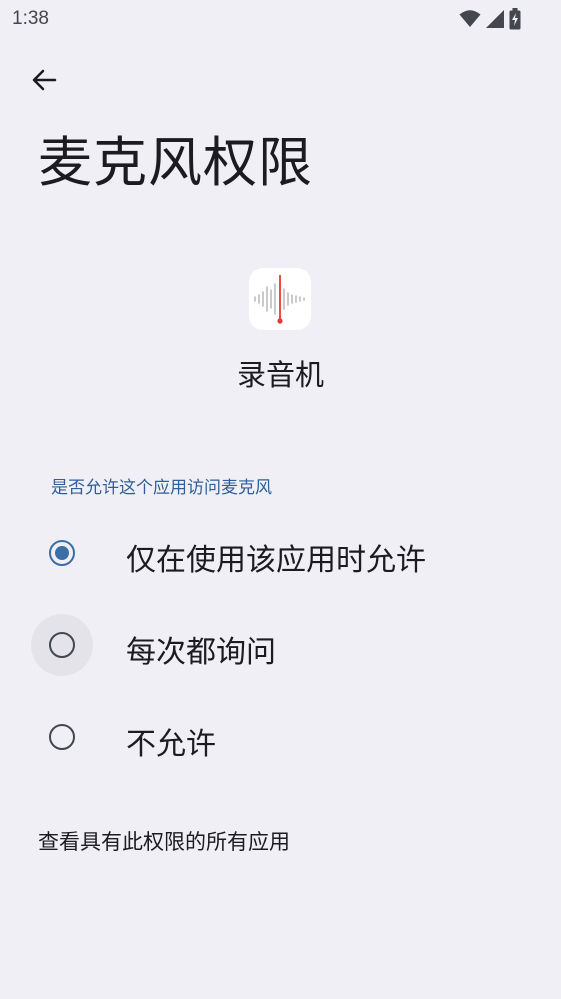 This screenshot has height=999, width=561. I want to click on option-label: 每次都询问, so click(201, 652).